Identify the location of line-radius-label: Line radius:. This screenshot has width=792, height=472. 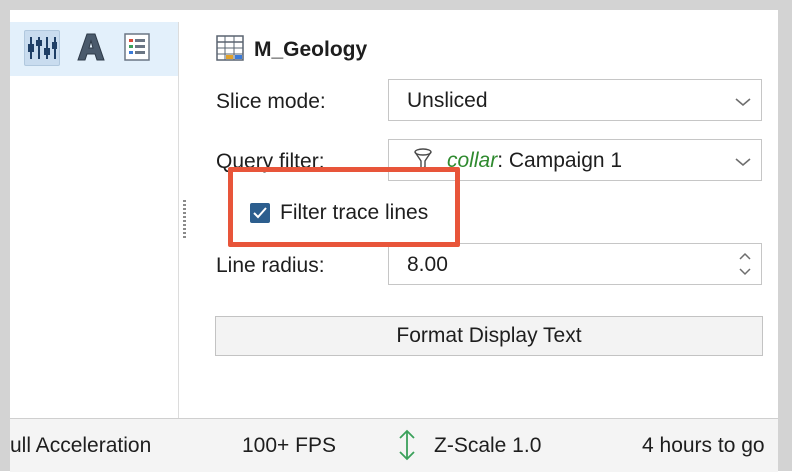
(270, 265).